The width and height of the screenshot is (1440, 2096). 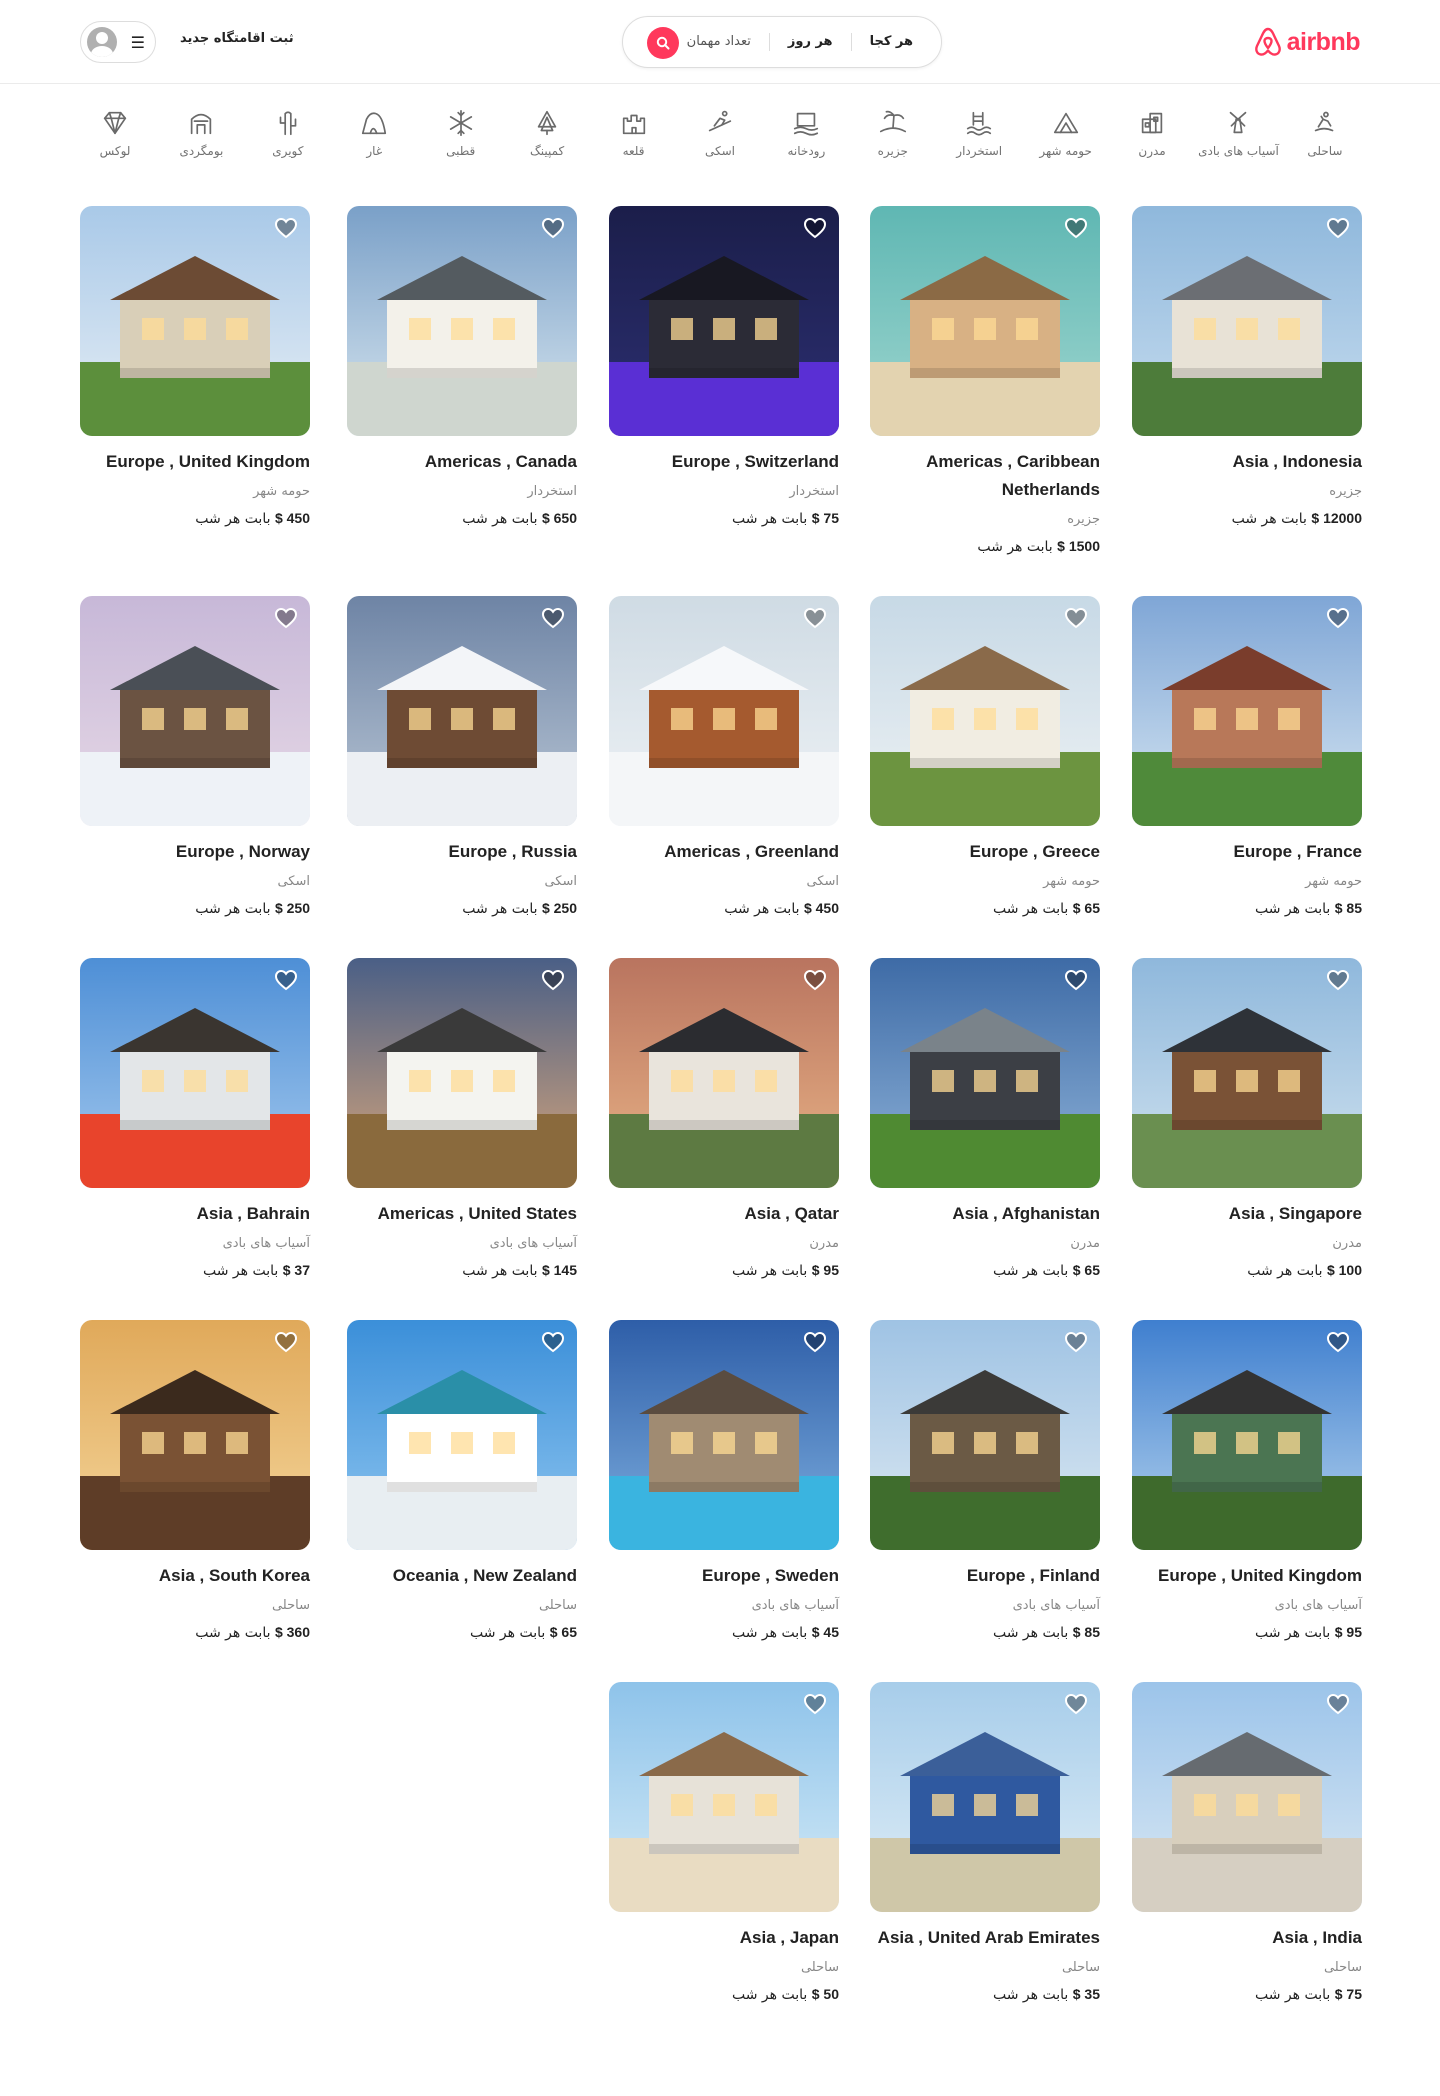 What do you see at coordinates (1066, 138) in the screenshot?
I see `category-item-3: حومه شهر` at bounding box center [1066, 138].